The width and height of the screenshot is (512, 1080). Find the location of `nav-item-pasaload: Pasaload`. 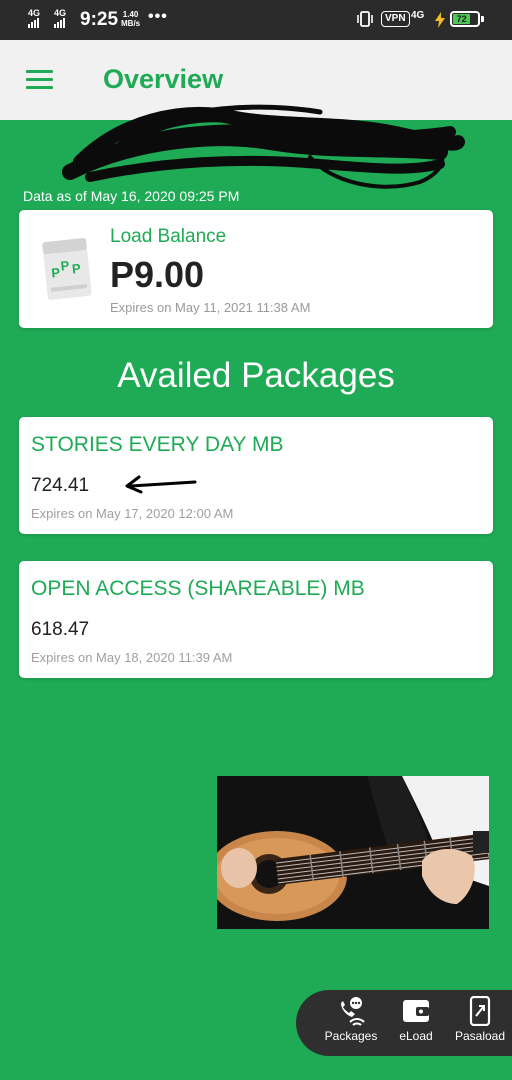

nav-item-pasaload: Pasaload is located at coordinates (480, 1019).